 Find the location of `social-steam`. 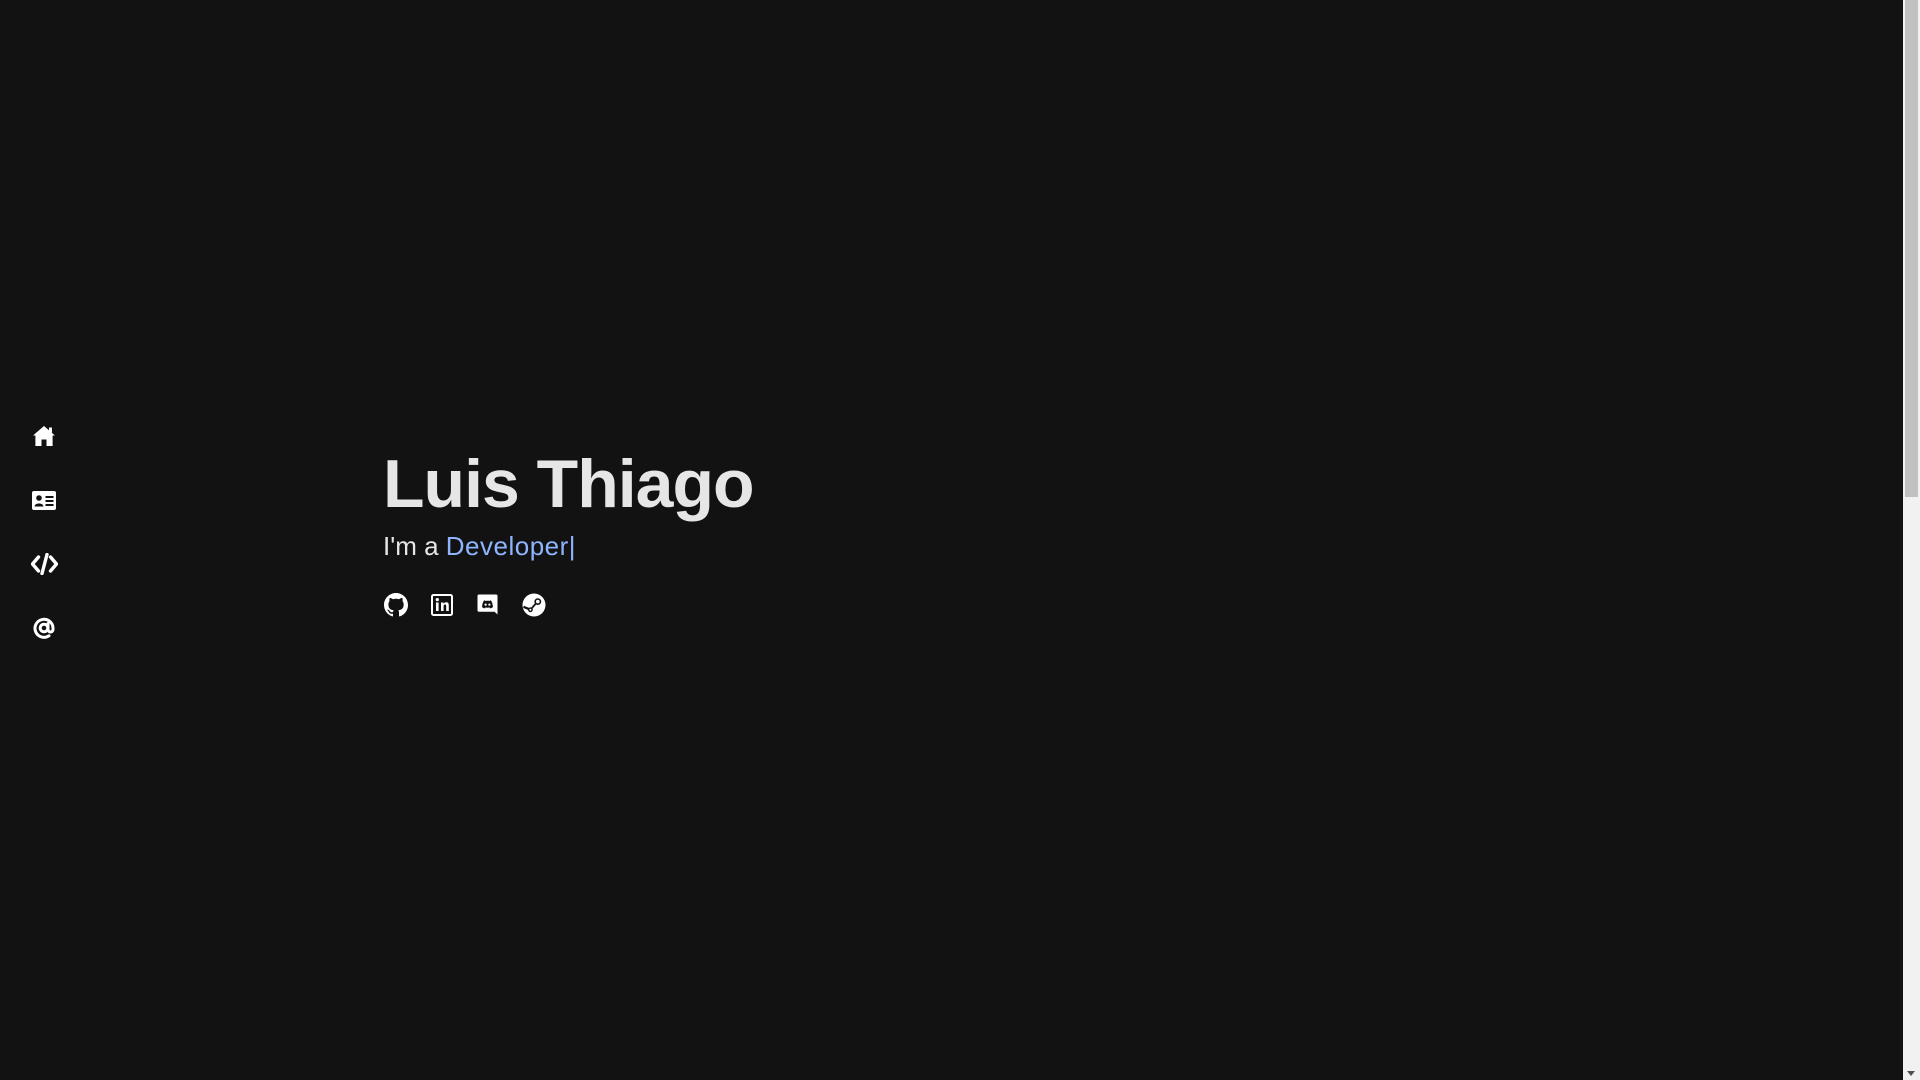

social-steam is located at coordinates (533, 604).